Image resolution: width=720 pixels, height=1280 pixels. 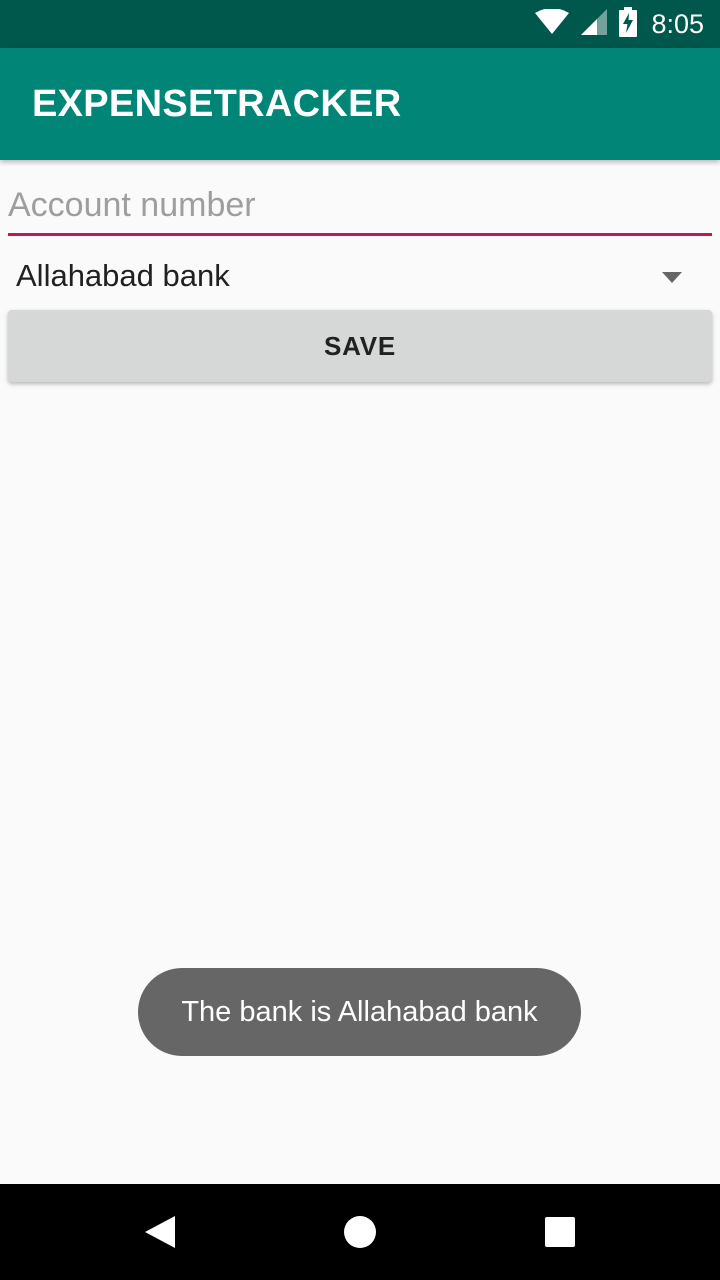 I want to click on app-title: EXPENSETRACKER, so click(x=217, y=104).